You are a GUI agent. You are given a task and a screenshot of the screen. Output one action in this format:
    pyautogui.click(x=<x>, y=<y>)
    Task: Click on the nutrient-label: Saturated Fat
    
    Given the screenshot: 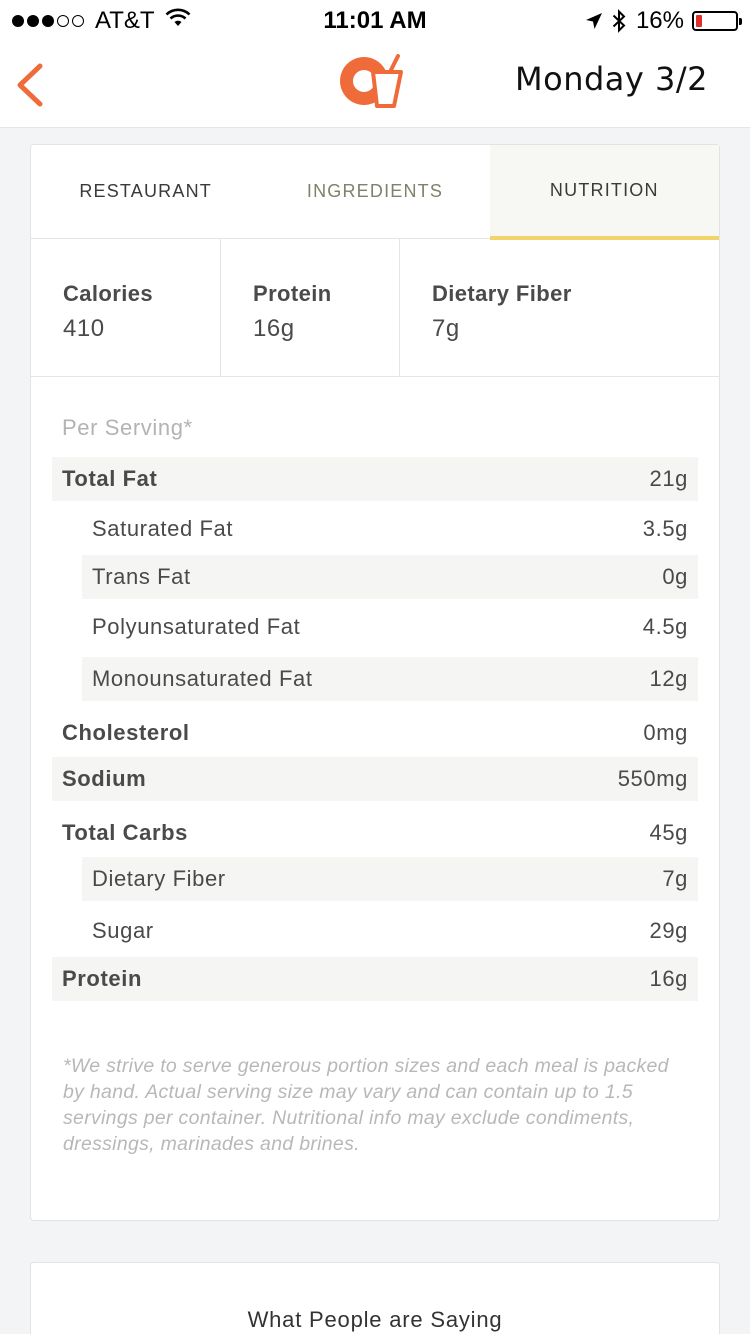 What is the action you would take?
    pyautogui.click(x=163, y=528)
    